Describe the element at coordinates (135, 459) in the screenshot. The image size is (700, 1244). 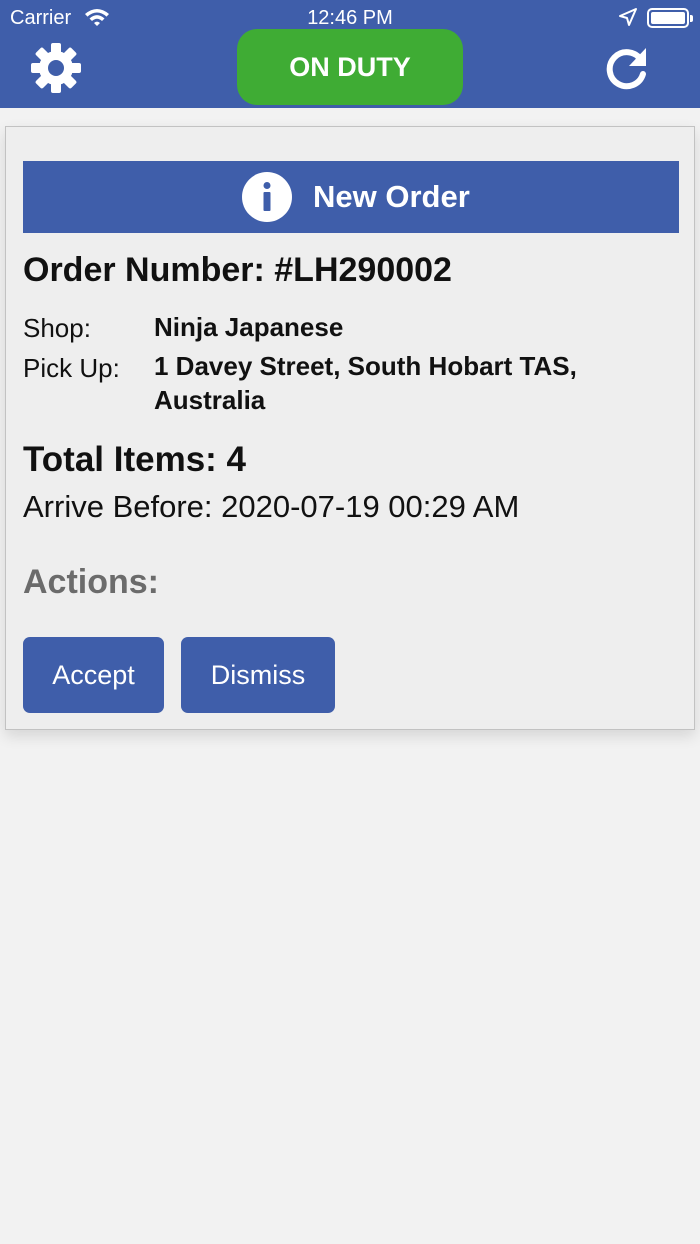
I see `total-items: Total Items: 4` at that location.